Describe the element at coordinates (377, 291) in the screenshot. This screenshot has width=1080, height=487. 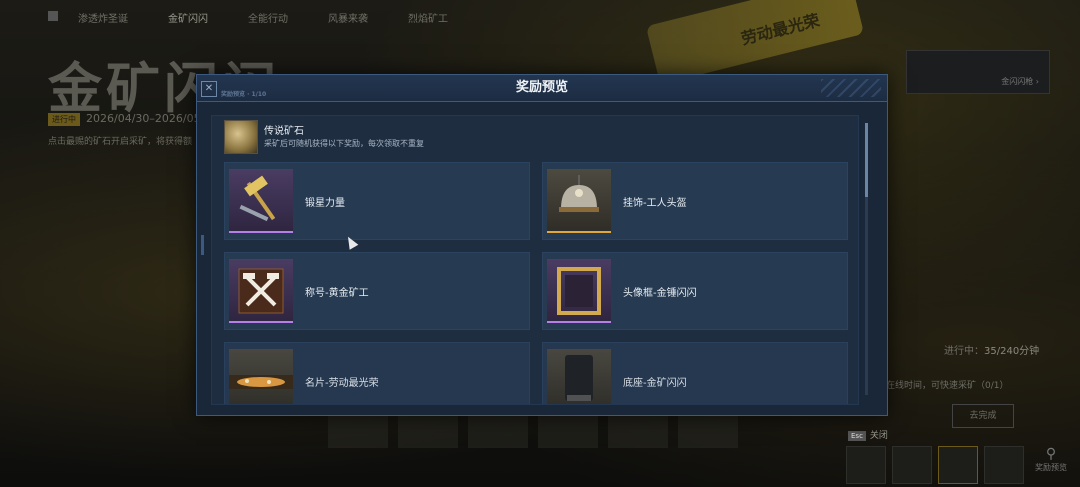
I see `reward-card: 称号-黄金矿工` at that location.